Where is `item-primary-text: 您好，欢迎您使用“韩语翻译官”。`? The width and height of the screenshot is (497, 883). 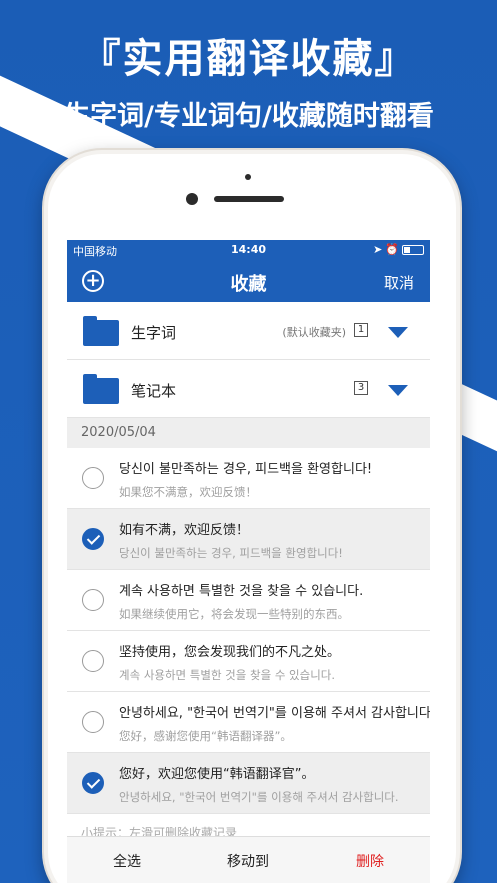 item-primary-text: 您好，欢迎您使用“韩语翻译官”。 is located at coordinates (217, 774).